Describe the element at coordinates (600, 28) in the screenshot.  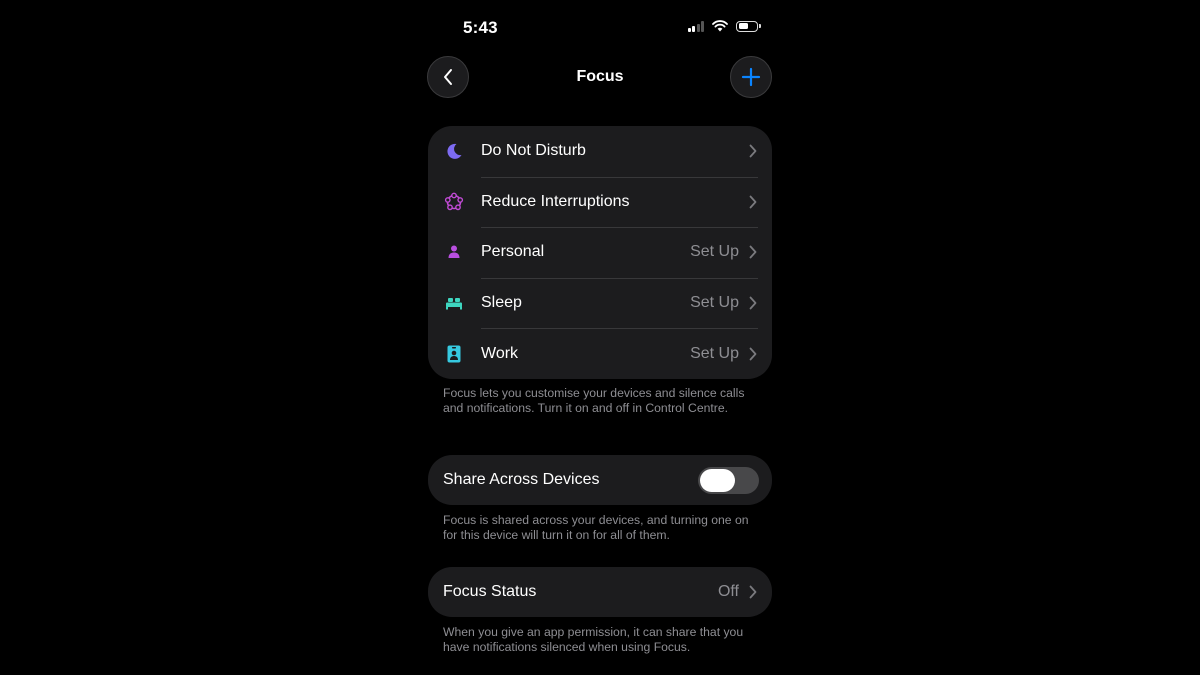
I see `status-bar: 5:43` at that location.